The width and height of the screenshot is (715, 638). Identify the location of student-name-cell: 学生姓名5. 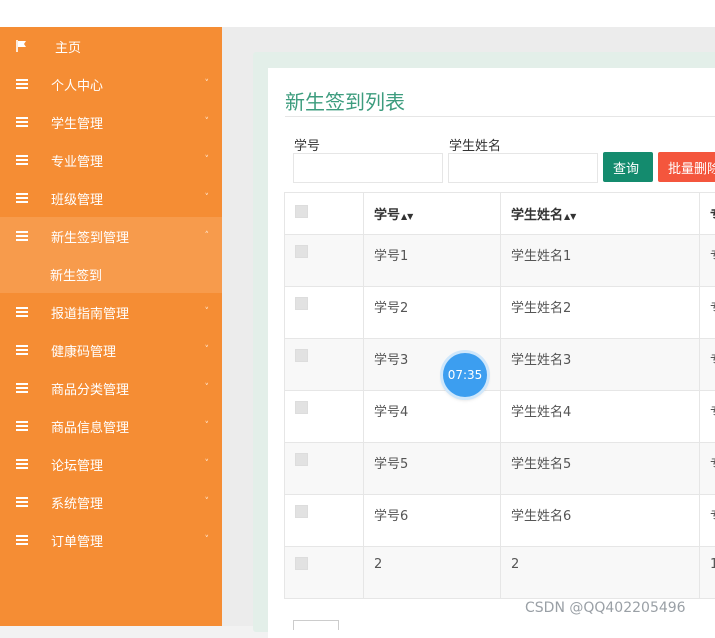
(600, 469).